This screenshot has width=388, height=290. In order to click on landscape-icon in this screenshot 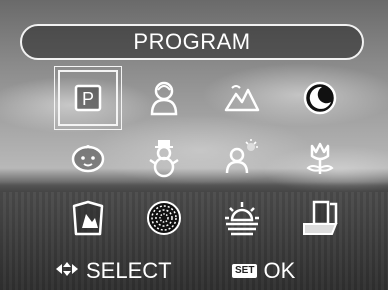, I will do `click(242, 98)`.